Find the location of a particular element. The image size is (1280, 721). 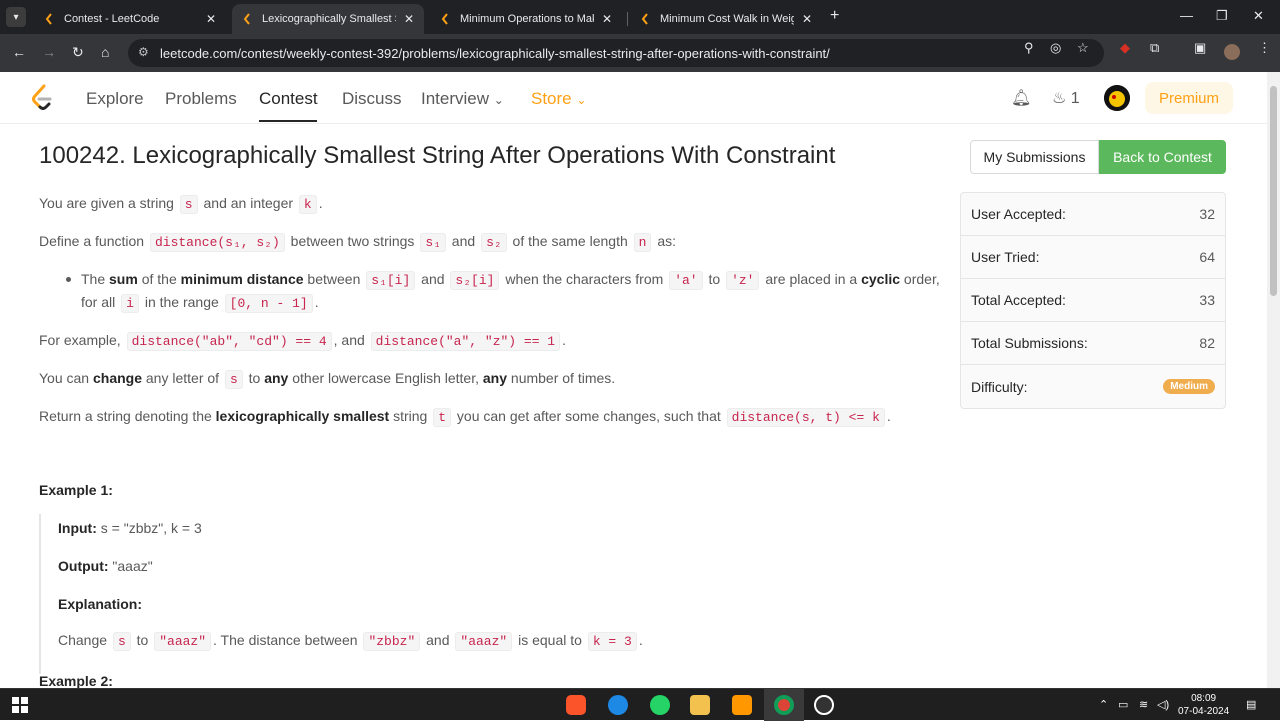

eye-off-icon: ◎ is located at coordinates (1055, 48).